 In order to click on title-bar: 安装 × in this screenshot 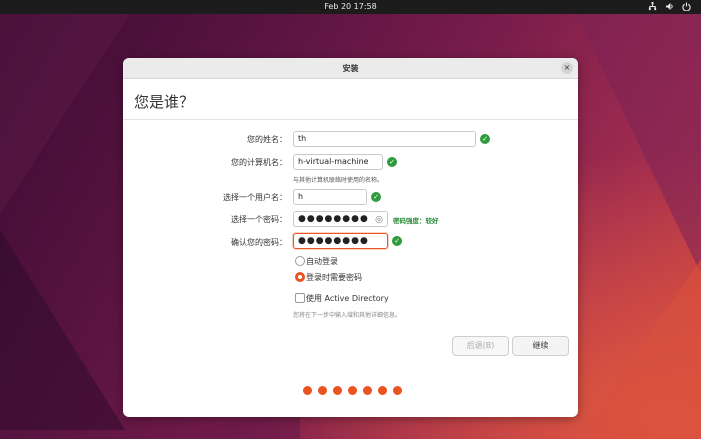, I will do `click(350, 68)`.